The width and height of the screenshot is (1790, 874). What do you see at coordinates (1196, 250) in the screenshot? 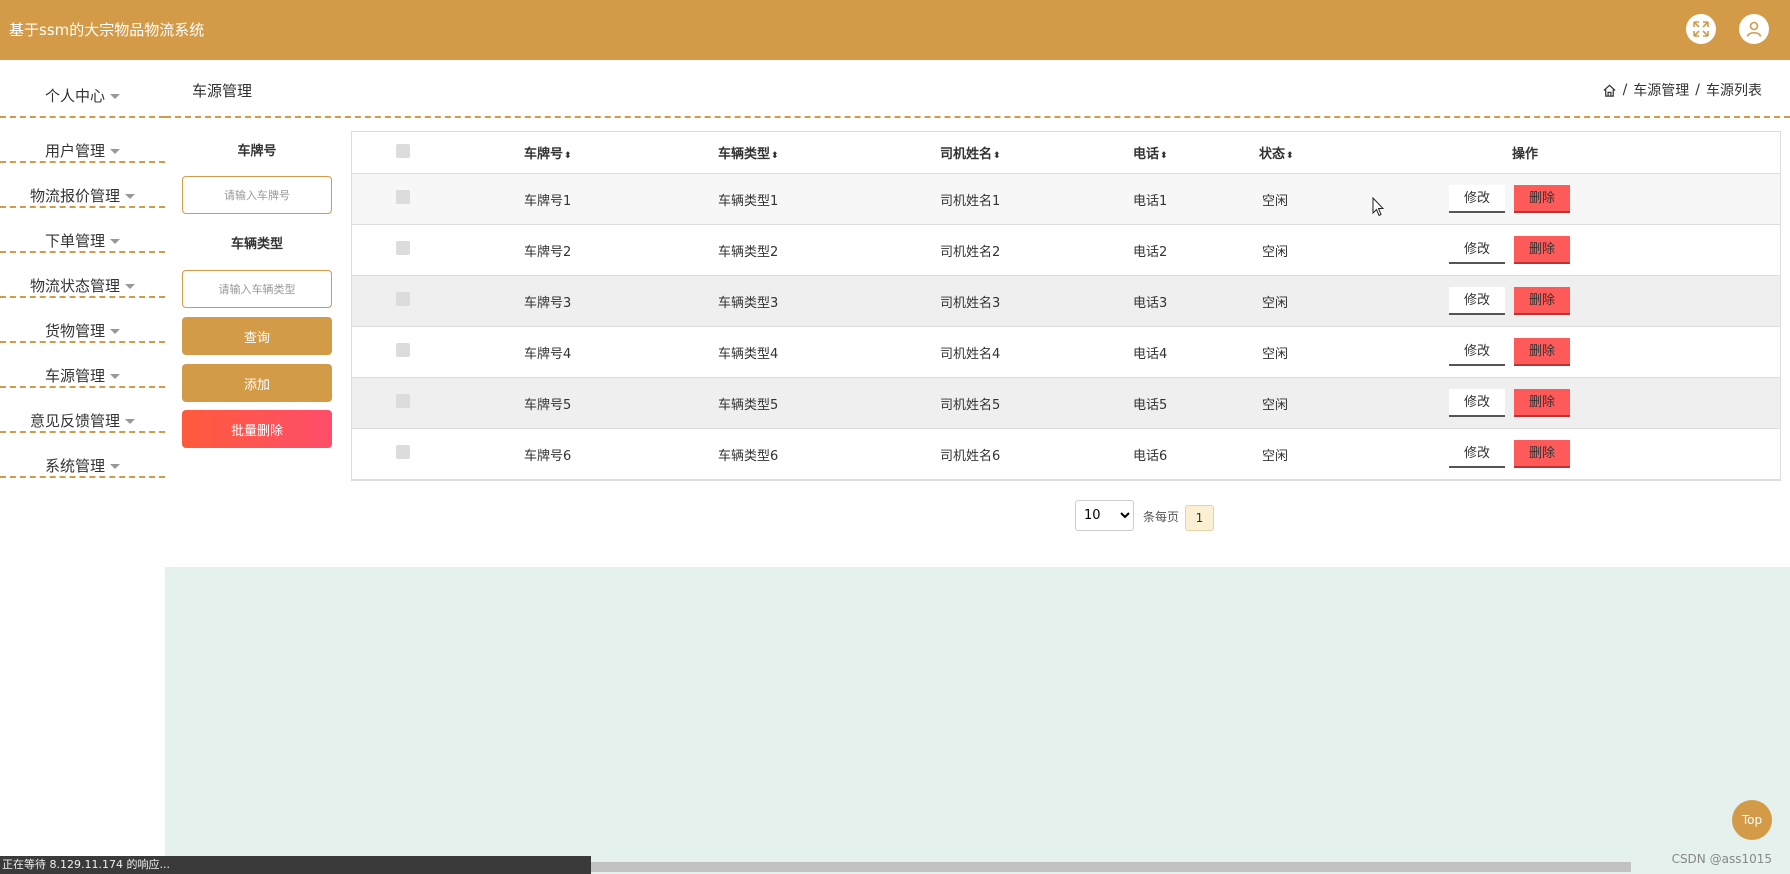
I see `phone-cell: 电话2` at bounding box center [1196, 250].